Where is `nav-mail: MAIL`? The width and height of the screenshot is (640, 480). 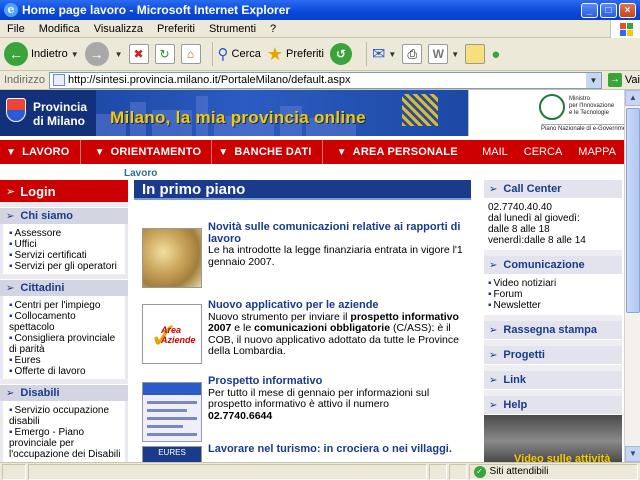
nav-mail: MAIL is located at coordinates (495, 152).